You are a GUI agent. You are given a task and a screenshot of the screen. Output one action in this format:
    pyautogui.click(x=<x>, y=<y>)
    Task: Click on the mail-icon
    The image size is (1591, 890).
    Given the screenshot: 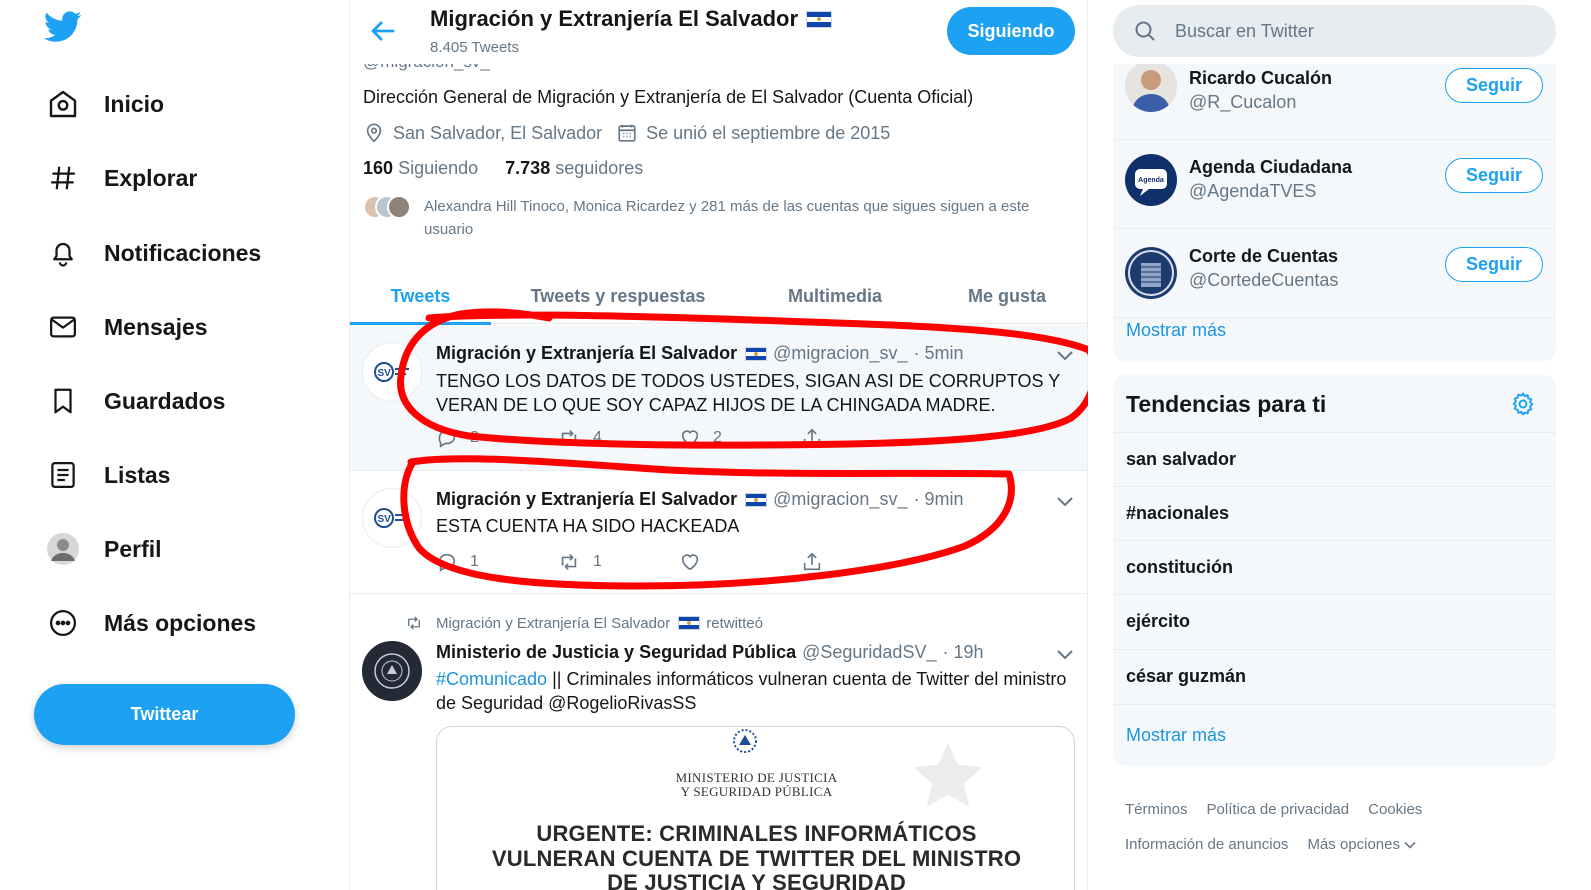 What is the action you would take?
    pyautogui.click(x=63, y=327)
    